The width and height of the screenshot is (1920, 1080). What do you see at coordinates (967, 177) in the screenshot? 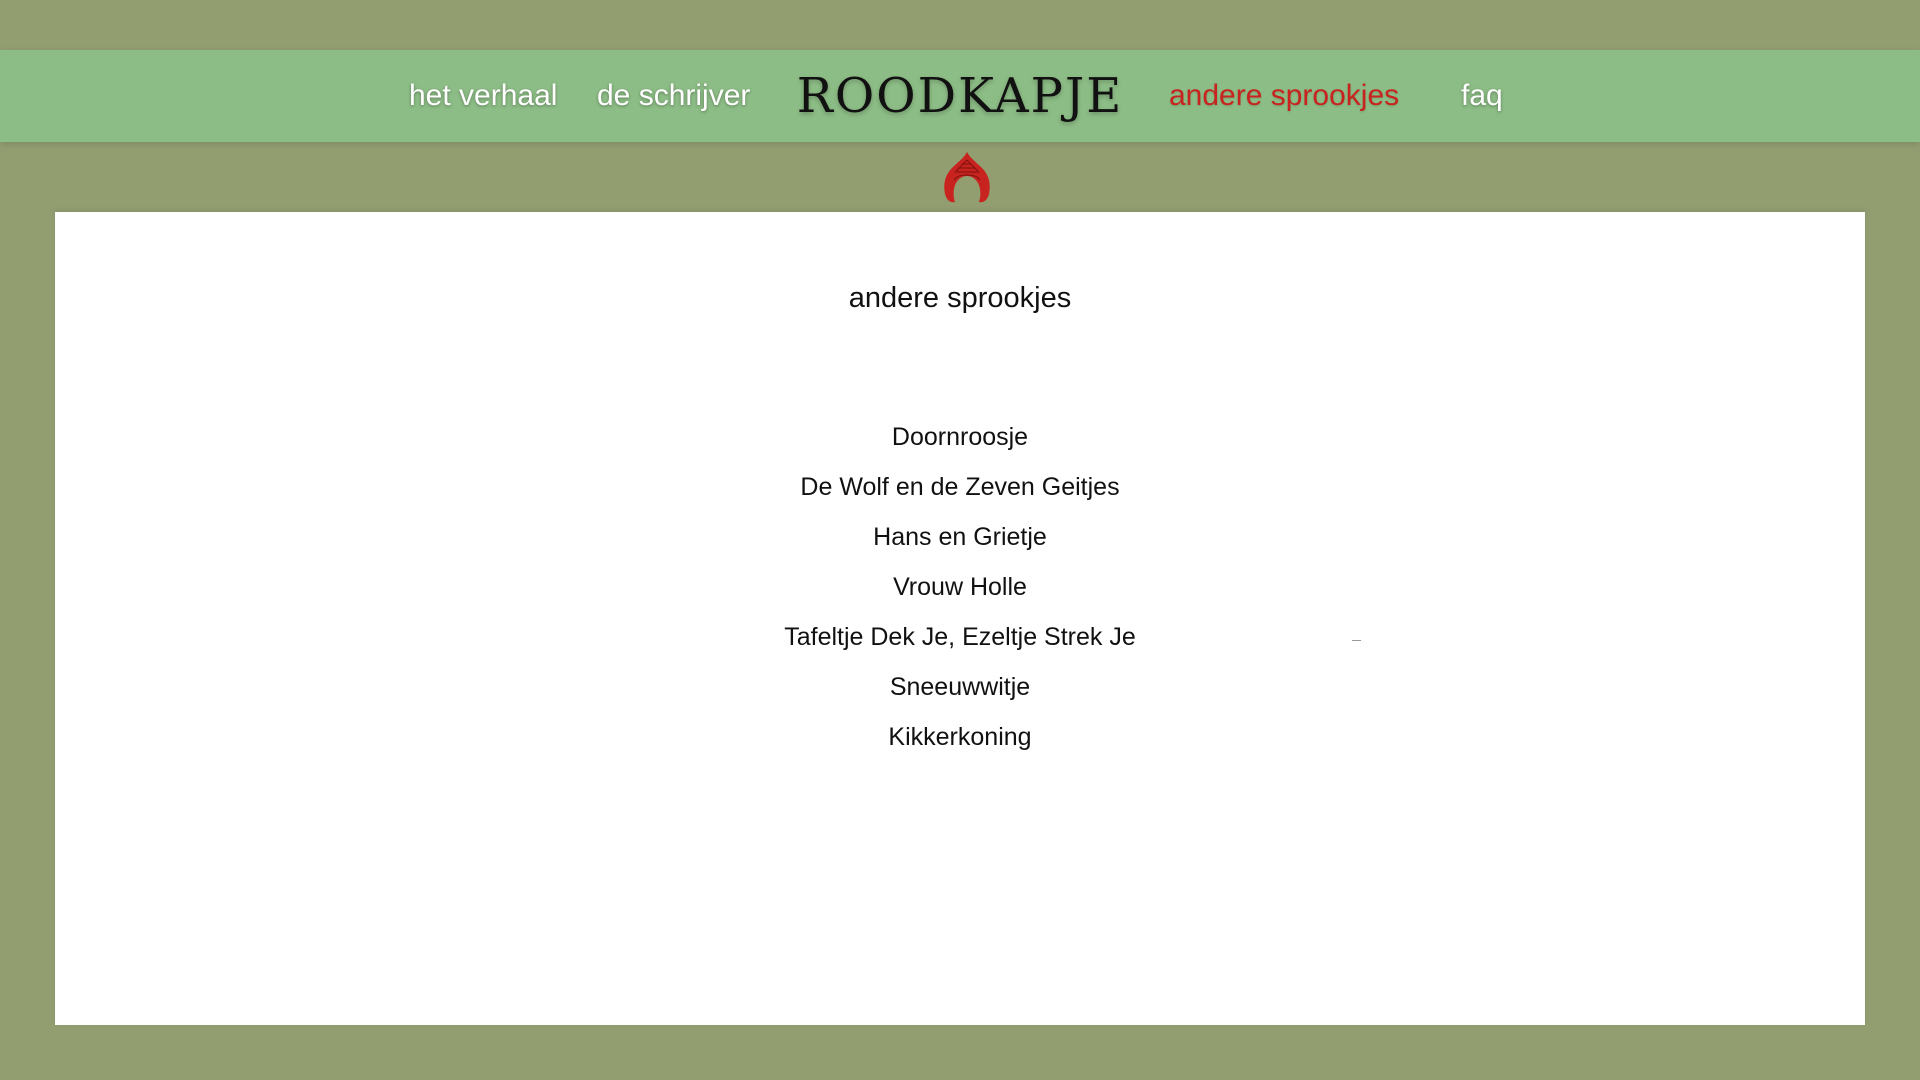
I see `red-hood-icon` at bounding box center [967, 177].